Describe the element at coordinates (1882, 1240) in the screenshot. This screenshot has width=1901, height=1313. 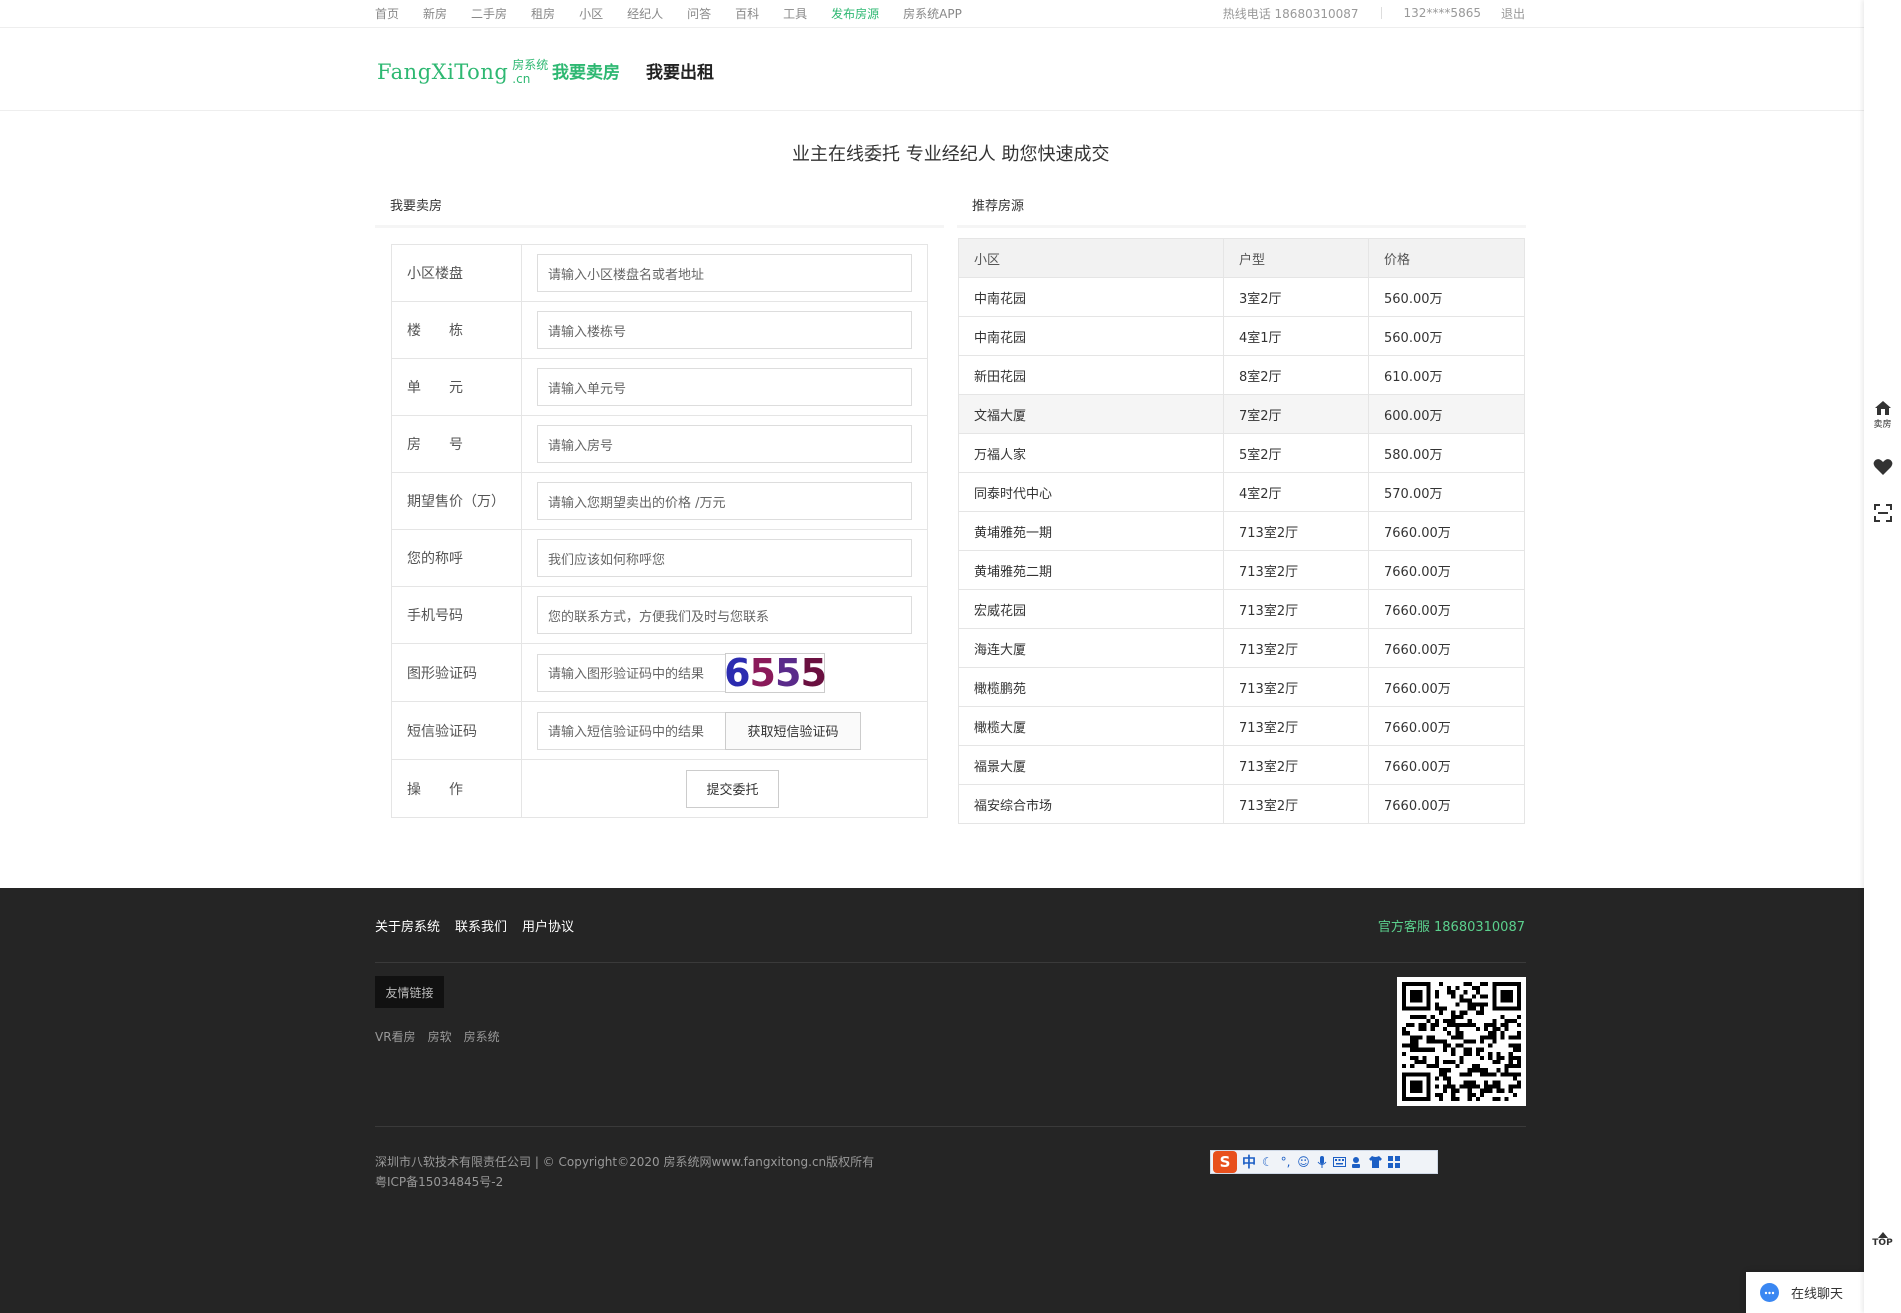
I see `back-to-top-button: TOP` at that location.